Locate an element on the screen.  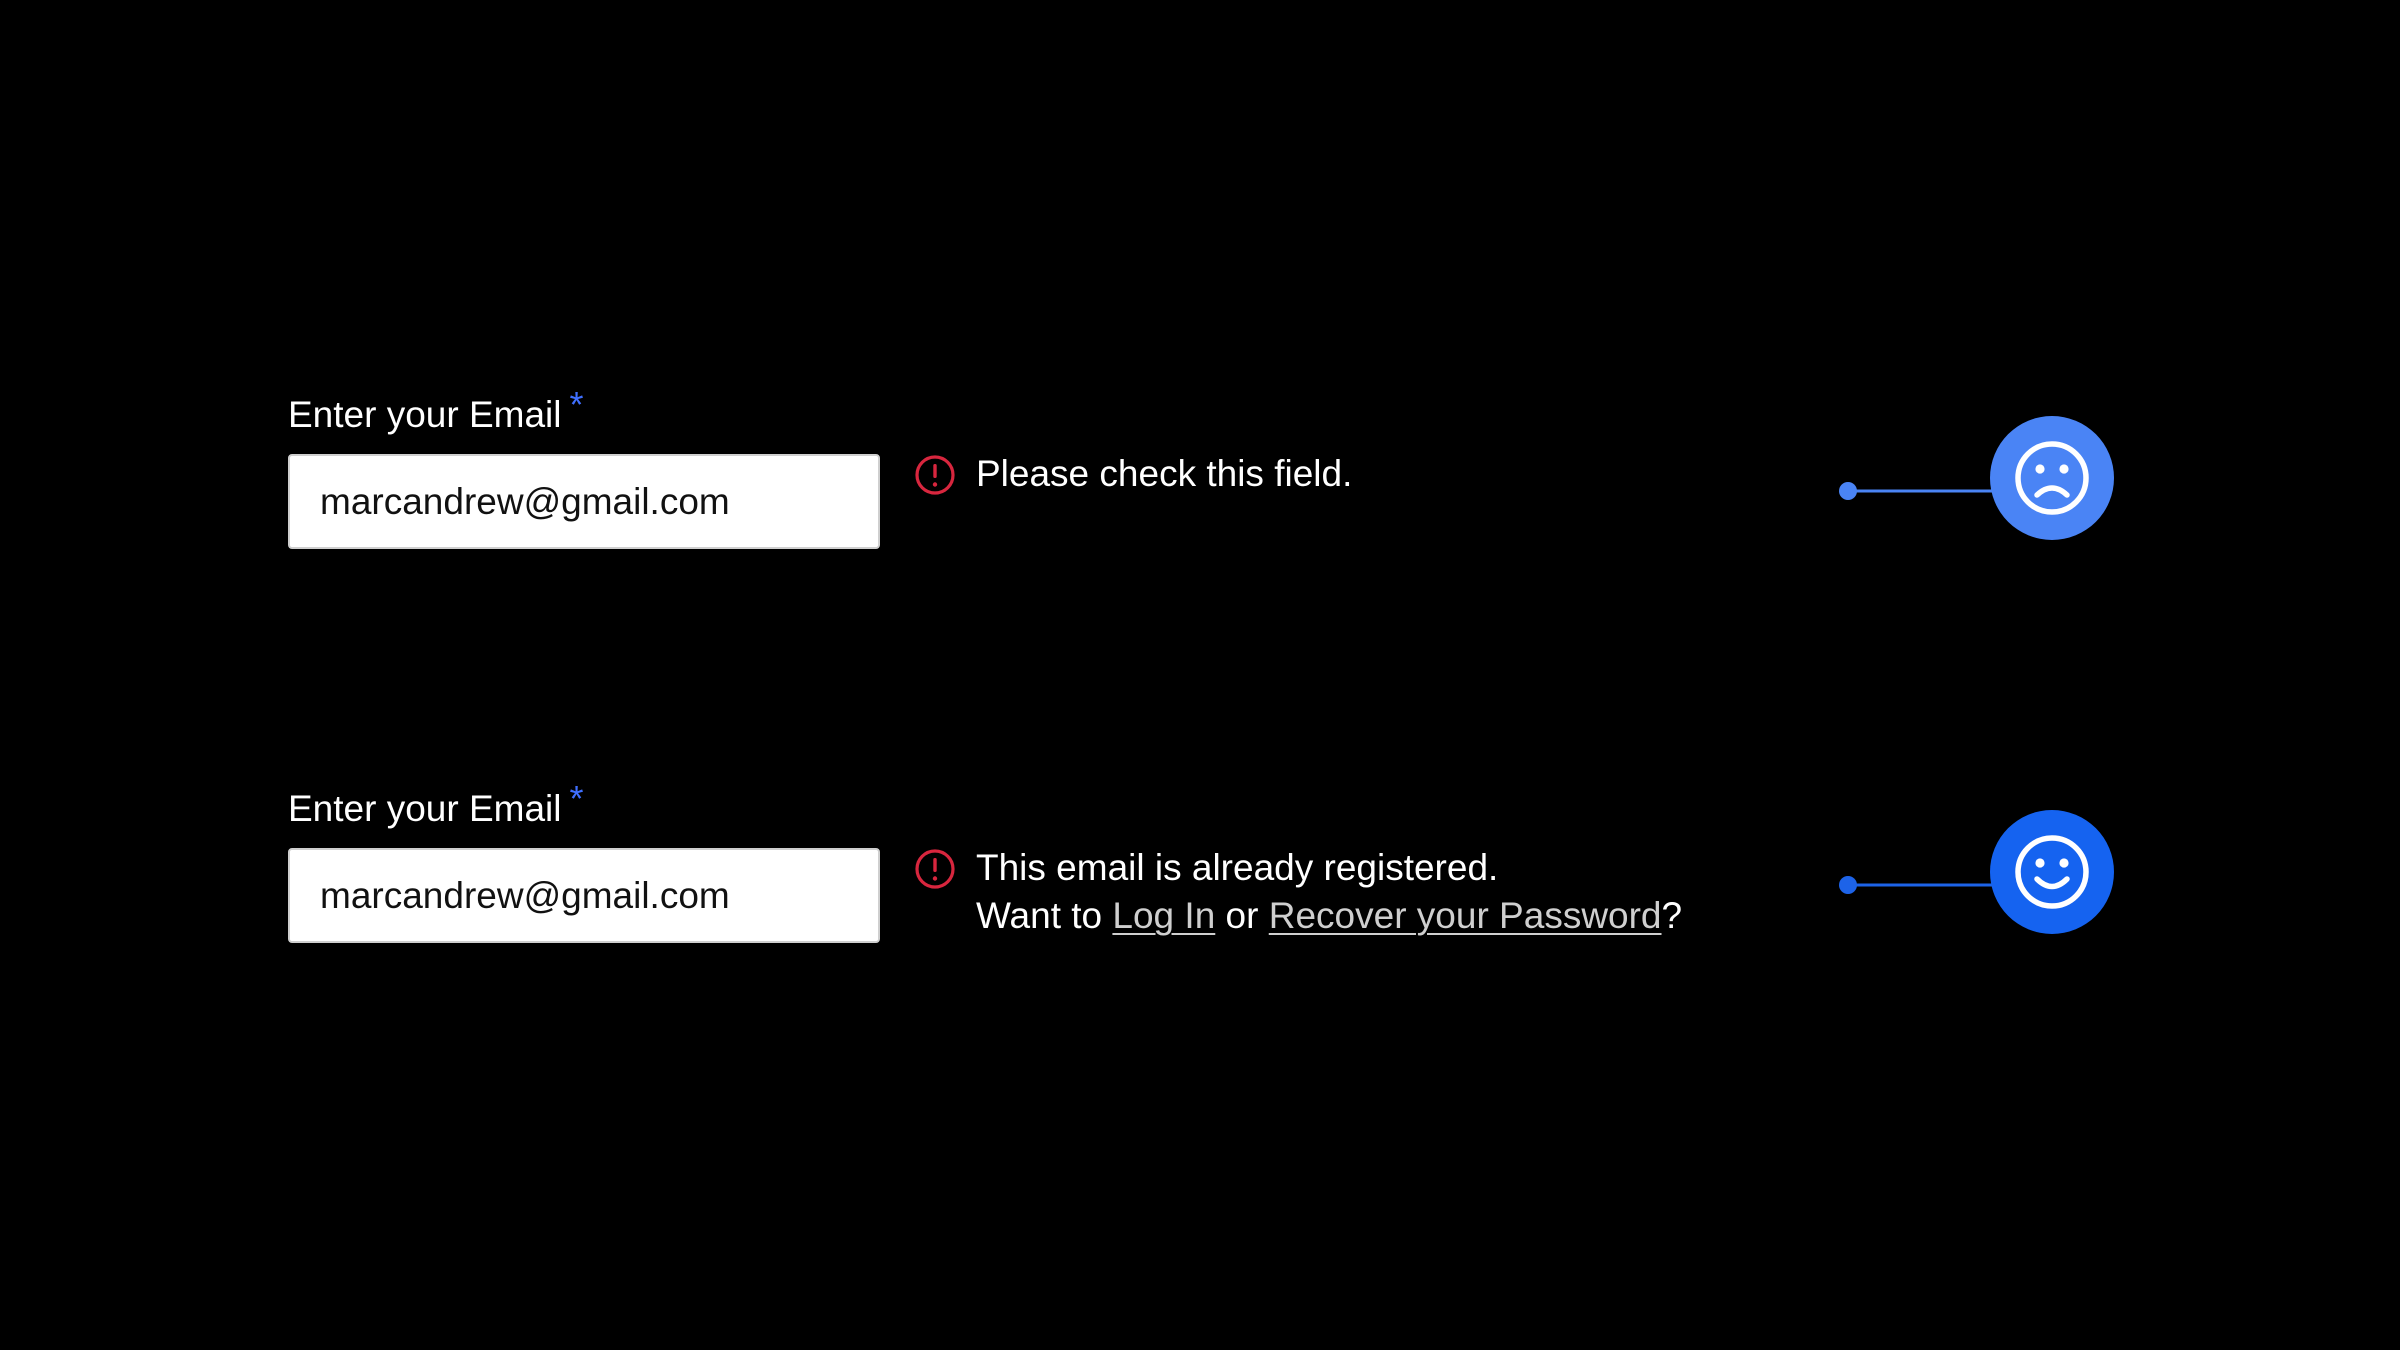
error-followup: Want to Log In or Recover your Password? is located at coordinates (1329, 916).